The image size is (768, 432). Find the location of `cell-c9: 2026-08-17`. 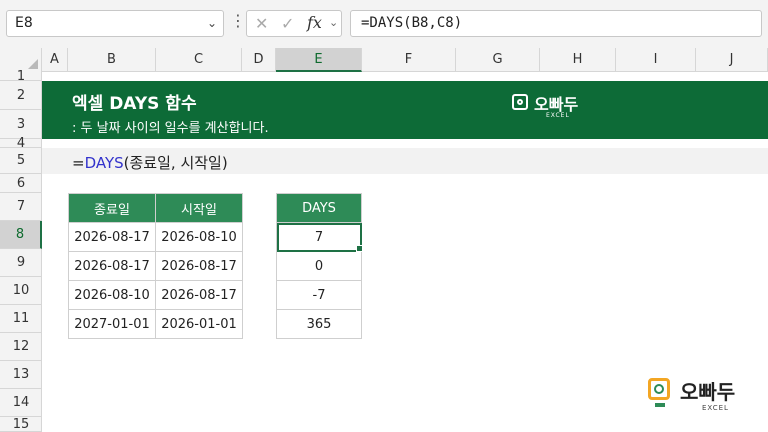

cell-c9: 2026-08-17 is located at coordinates (199, 266).